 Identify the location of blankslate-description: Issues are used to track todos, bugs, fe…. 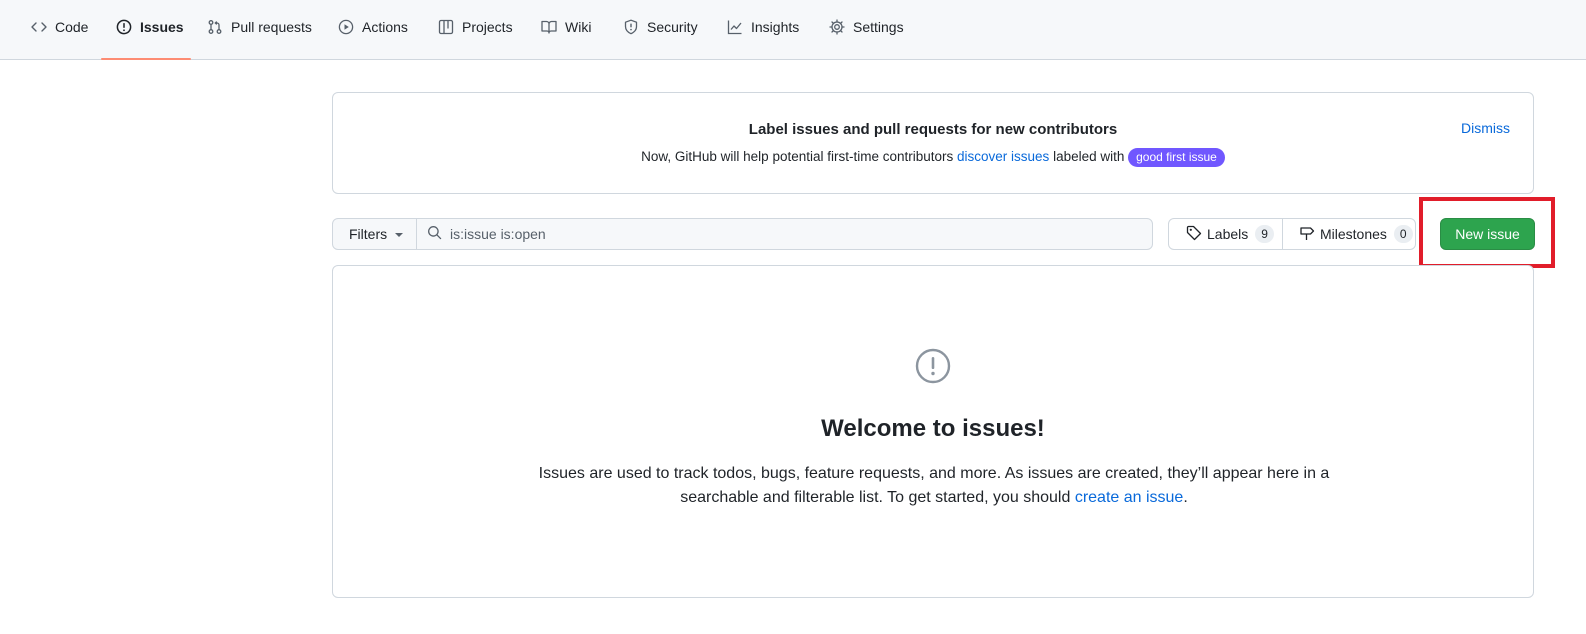
(934, 486).